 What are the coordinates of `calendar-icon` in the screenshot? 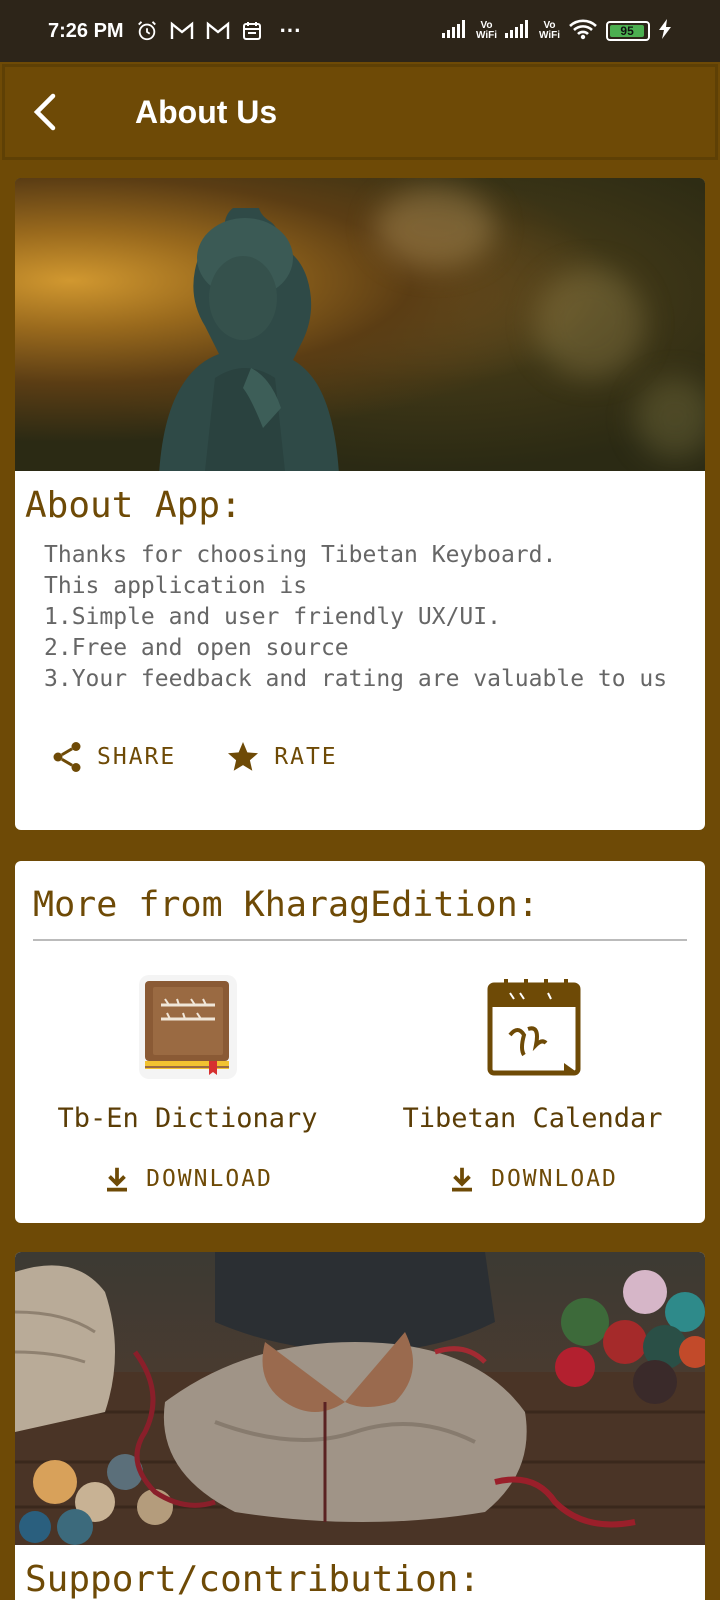 It's located at (533, 1027).